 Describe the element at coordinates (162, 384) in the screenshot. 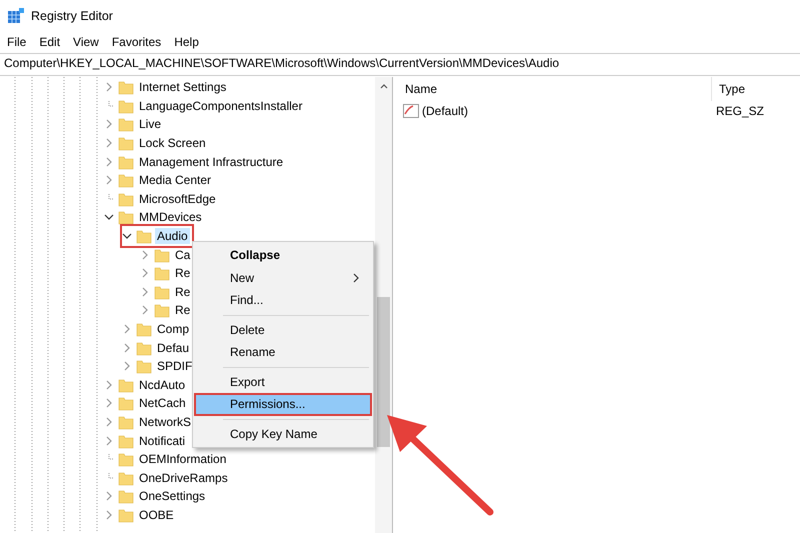

I see `tree-item: NcdAuto` at that location.